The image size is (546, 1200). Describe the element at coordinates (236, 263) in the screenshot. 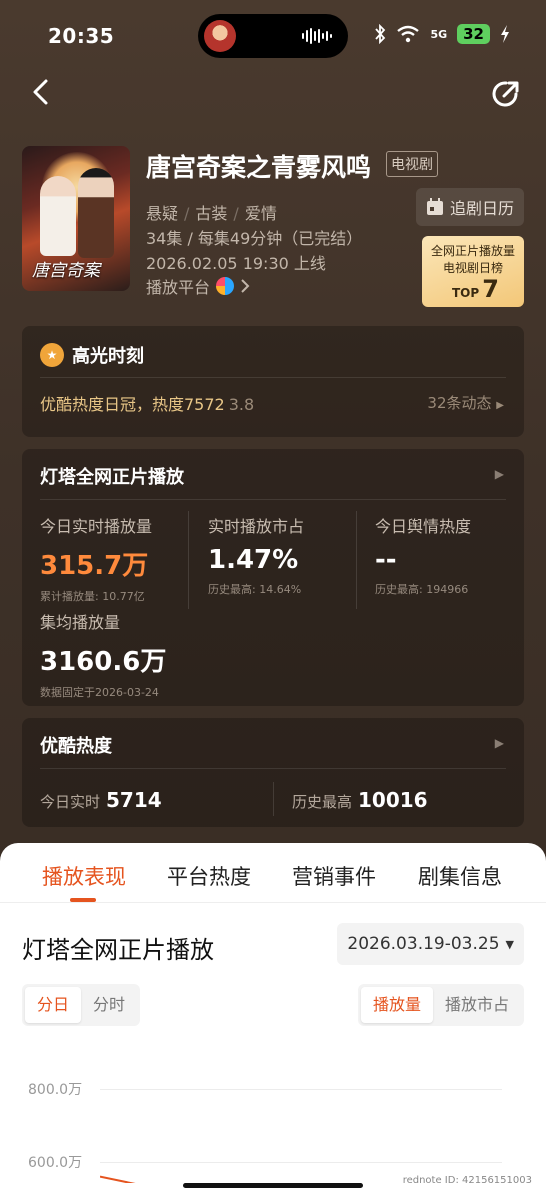

I see `release-time: 2026.02.05 19:30 上线` at that location.